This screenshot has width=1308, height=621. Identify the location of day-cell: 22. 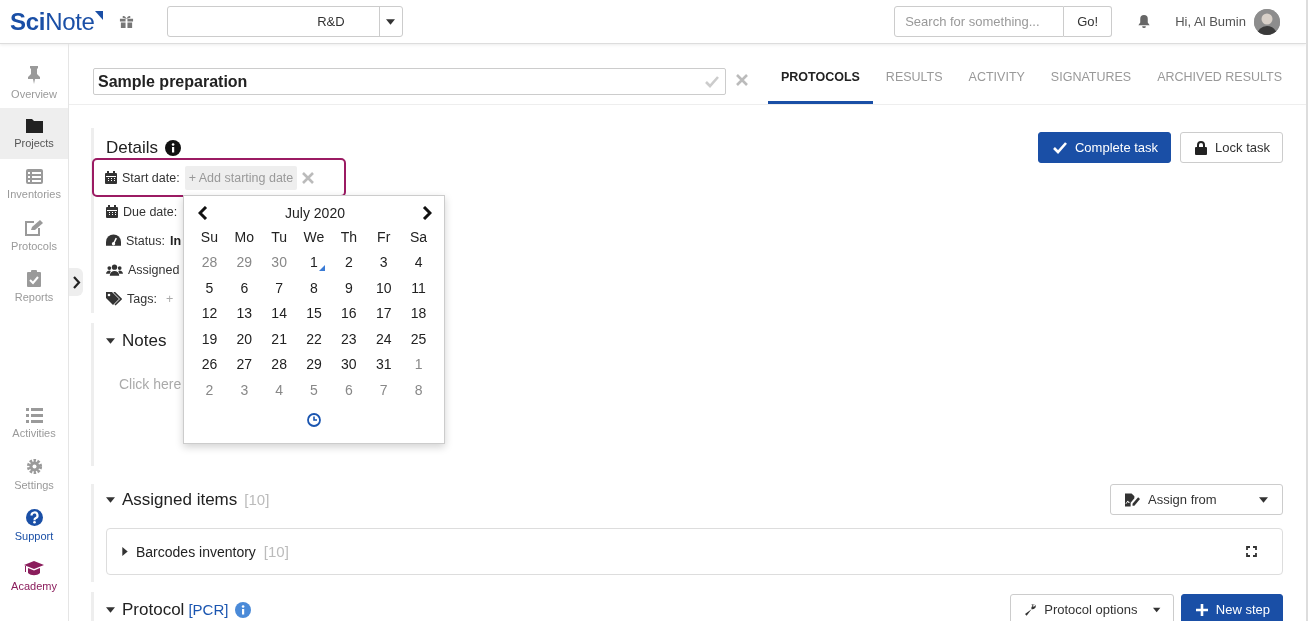
(314, 339).